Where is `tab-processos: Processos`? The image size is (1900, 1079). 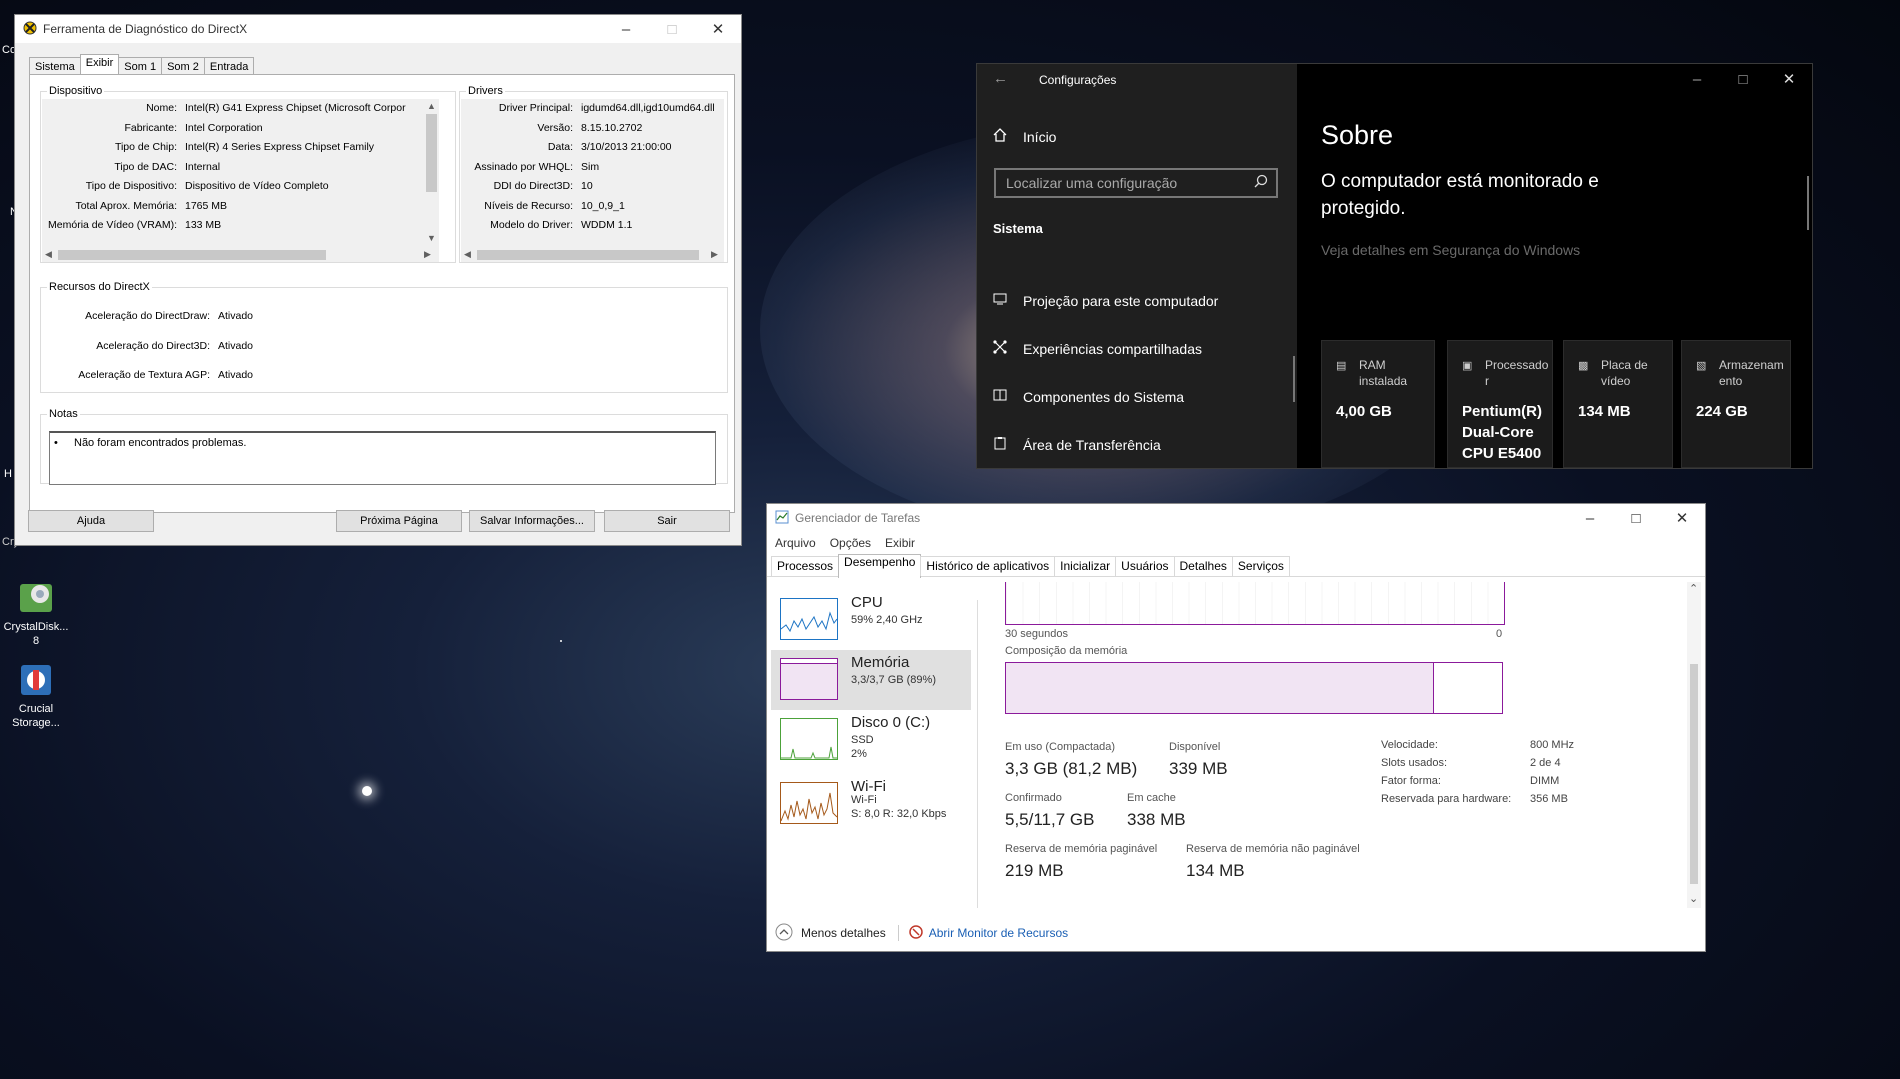
tab-processos: Processos is located at coordinates (805, 566).